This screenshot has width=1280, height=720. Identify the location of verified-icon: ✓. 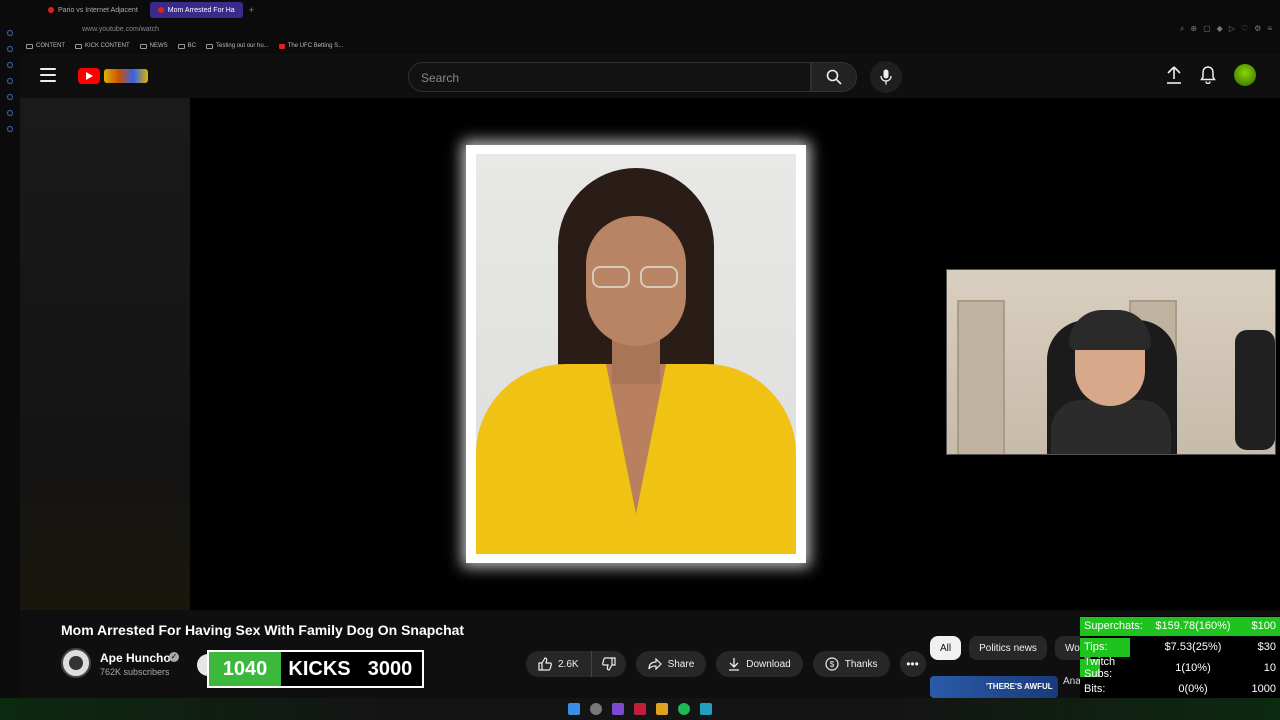
(174, 657).